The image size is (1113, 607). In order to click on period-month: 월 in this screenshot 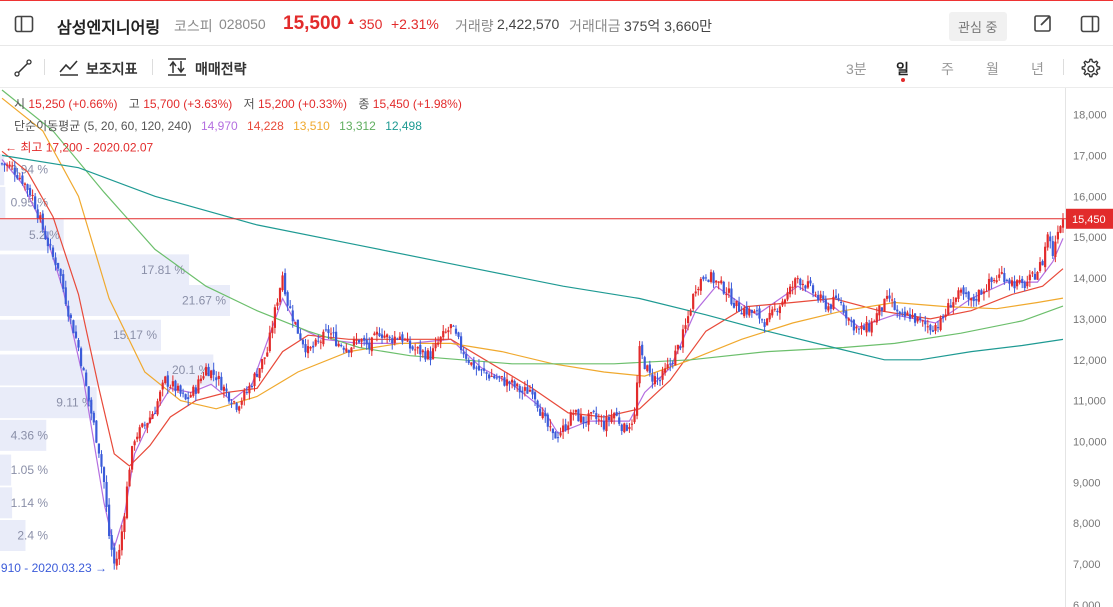, I will do `click(992, 69)`.